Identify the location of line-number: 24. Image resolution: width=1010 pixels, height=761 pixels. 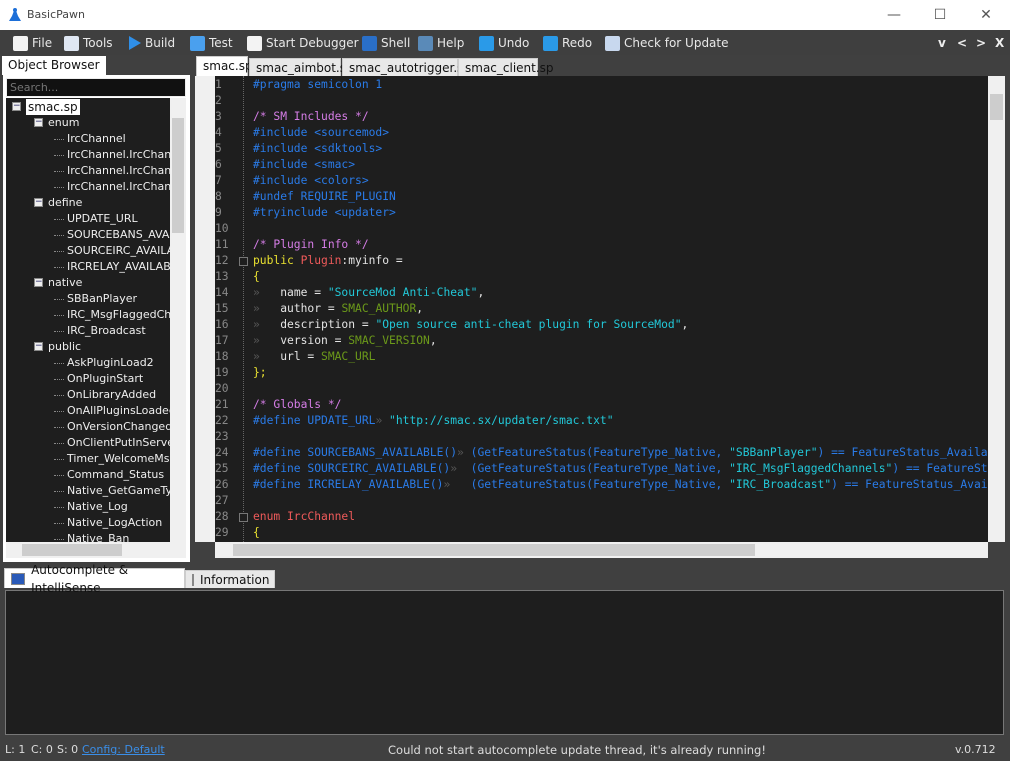
(222, 452).